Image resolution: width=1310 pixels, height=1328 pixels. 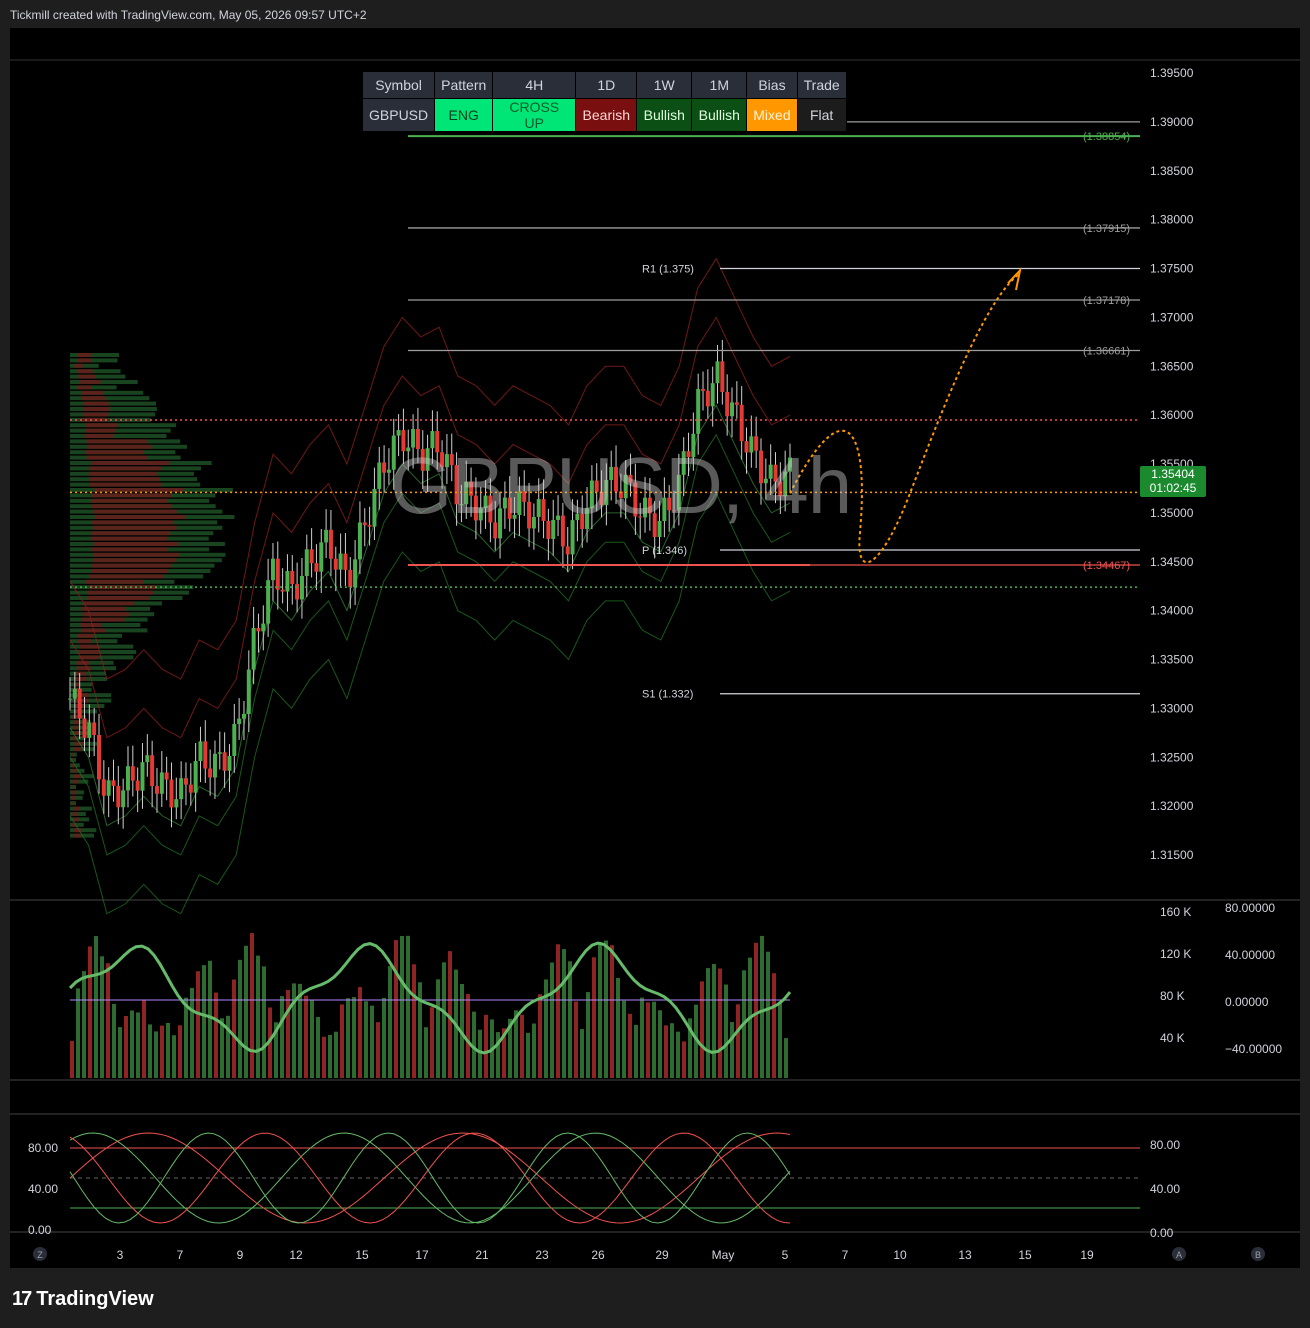 I want to click on pivot-level-label: (1.37915), so click(x=1106, y=229).